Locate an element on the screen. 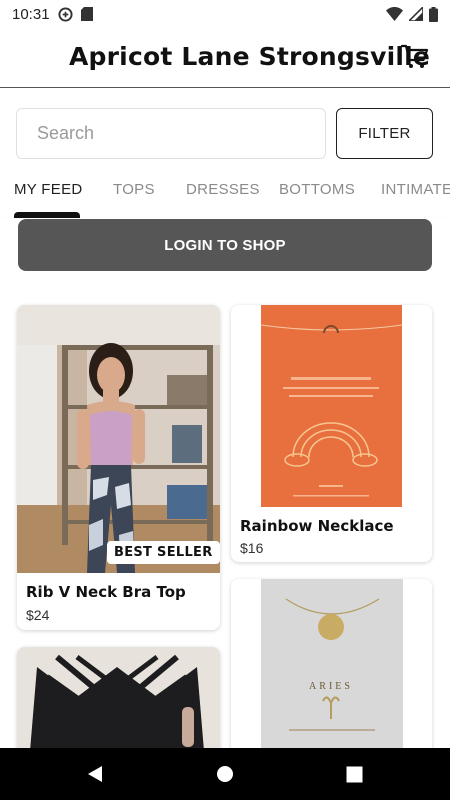  tab-my-feed: MY FEED is located at coordinates (48, 189).